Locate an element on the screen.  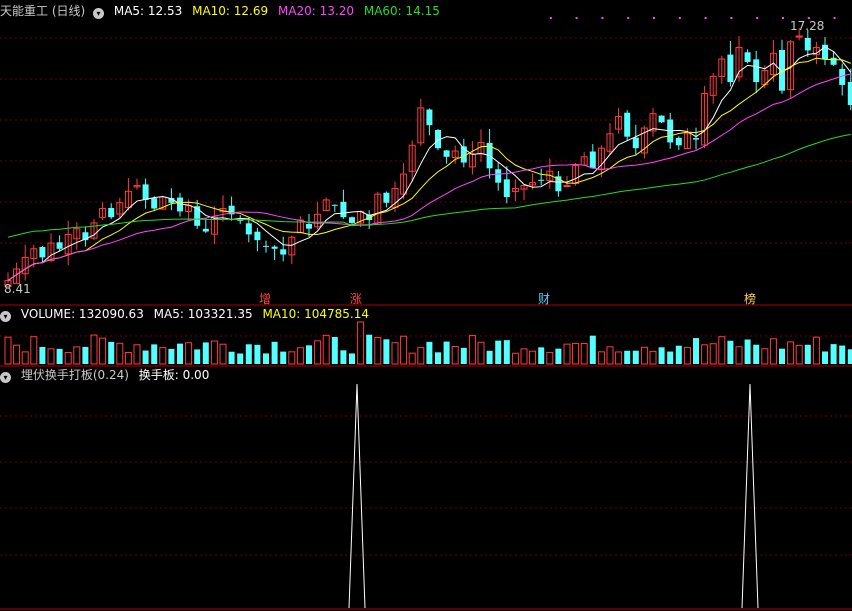
event-marker-1: 增 is located at coordinates (265, 298).